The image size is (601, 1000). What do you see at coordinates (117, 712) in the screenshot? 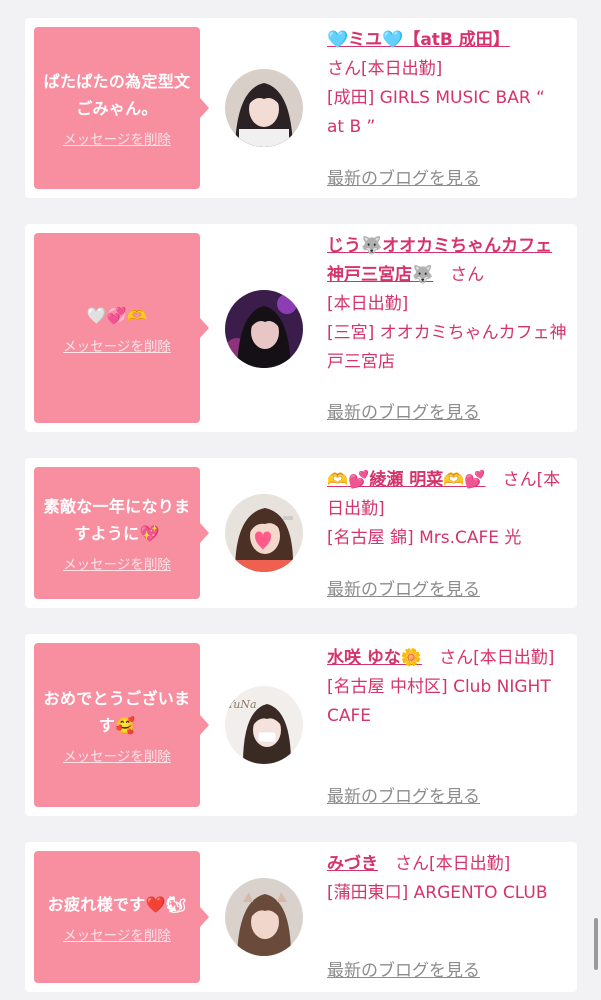
I see `message-text: おめでとうございます🥰` at bounding box center [117, 712].